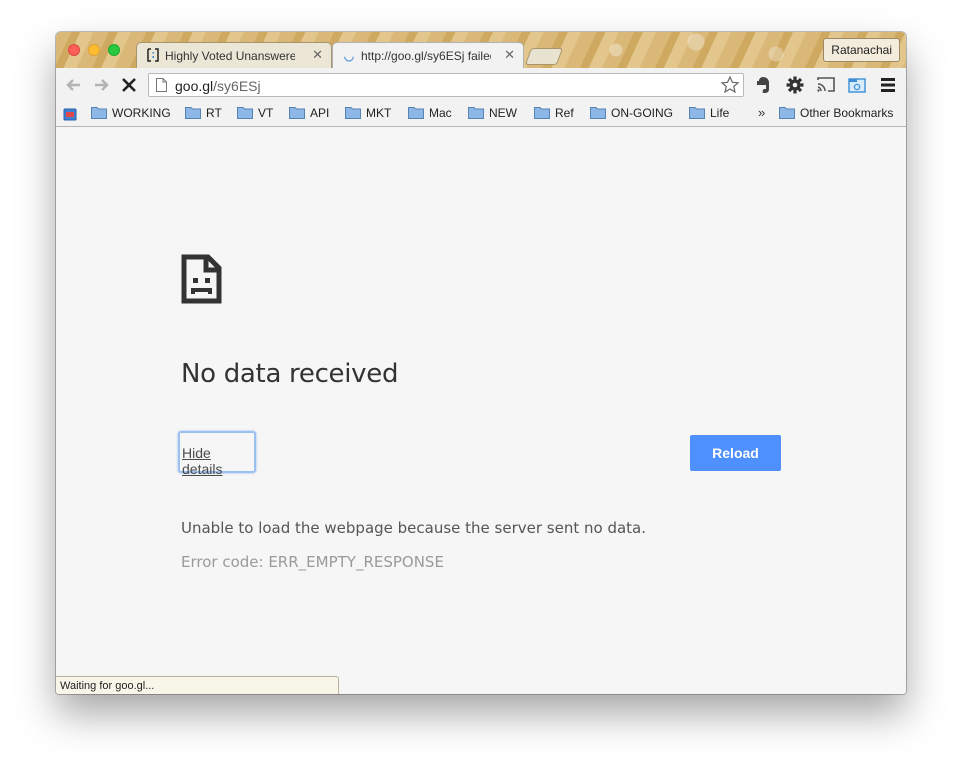  I want to click on tab-highly-voted: Highly Voted Unanswered Q ✕, so click(234, 55).